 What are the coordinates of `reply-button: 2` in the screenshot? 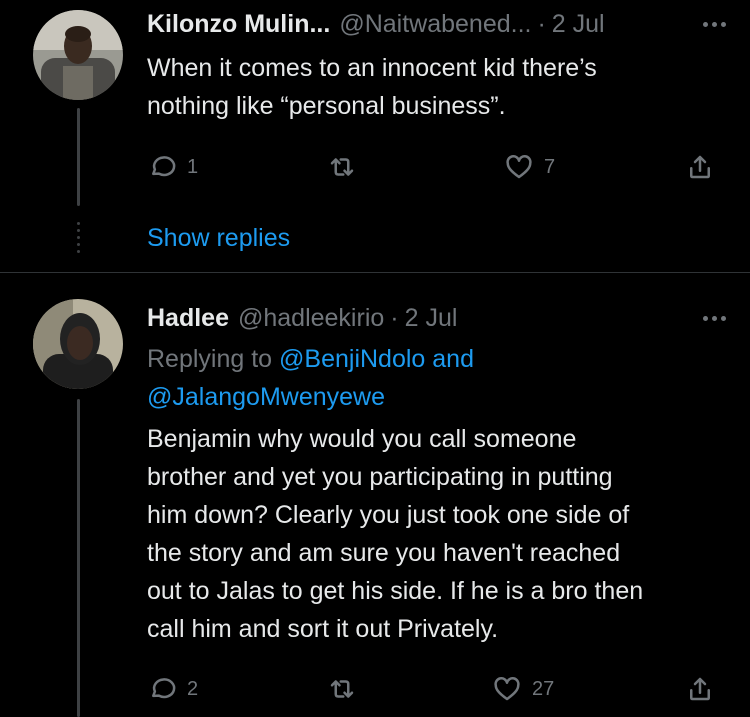 It's located at (172, 689).